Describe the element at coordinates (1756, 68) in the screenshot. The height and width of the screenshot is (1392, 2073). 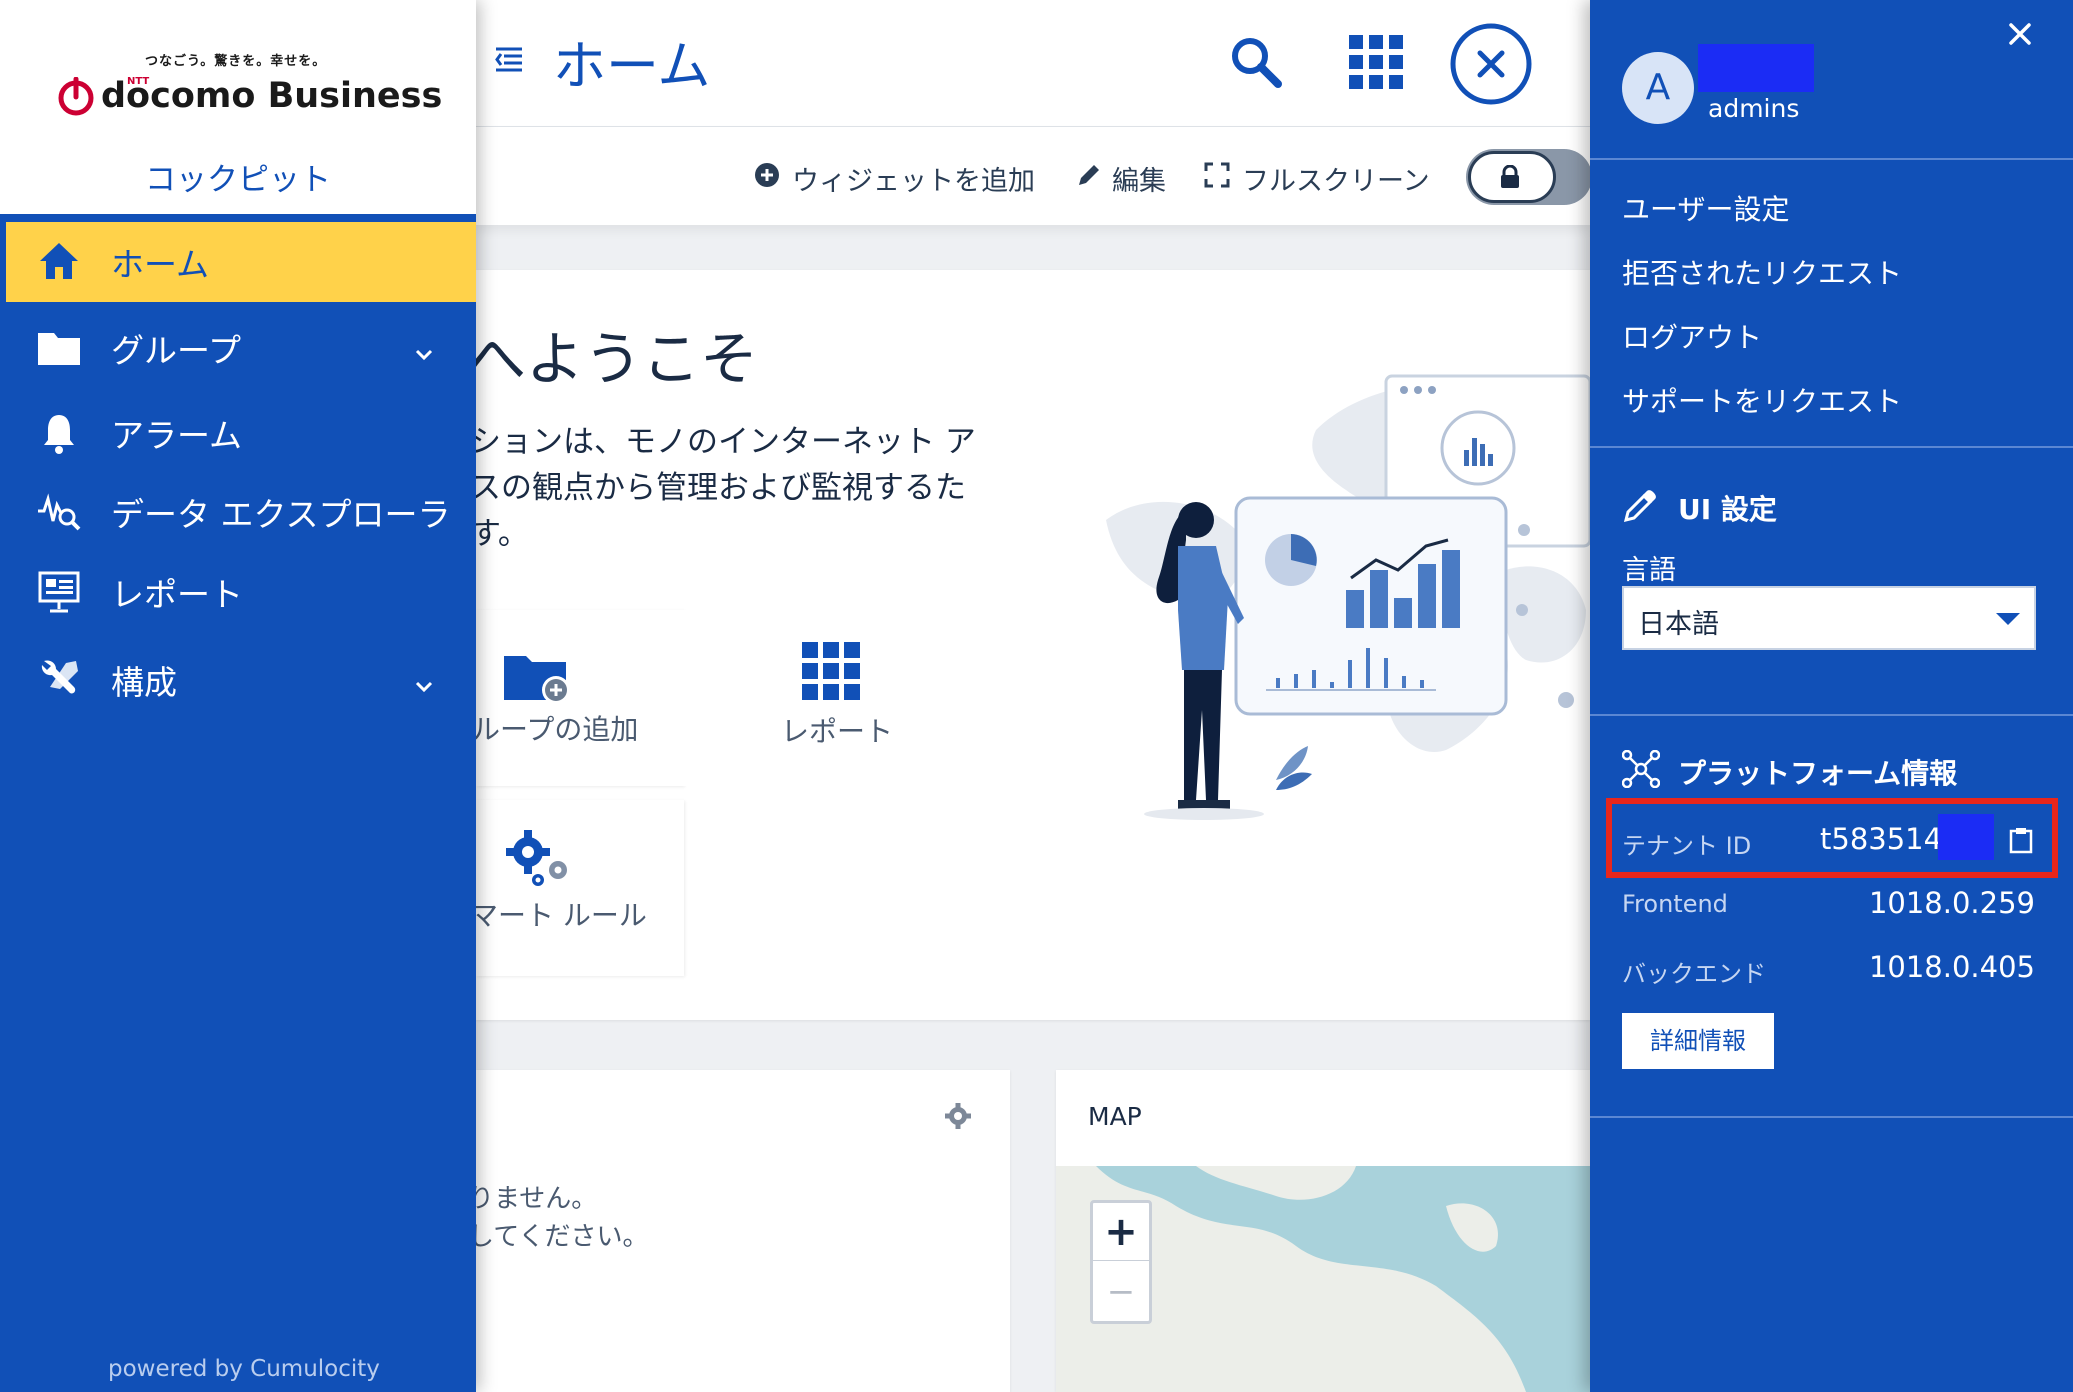
I see `redacted-username-block` at that location.